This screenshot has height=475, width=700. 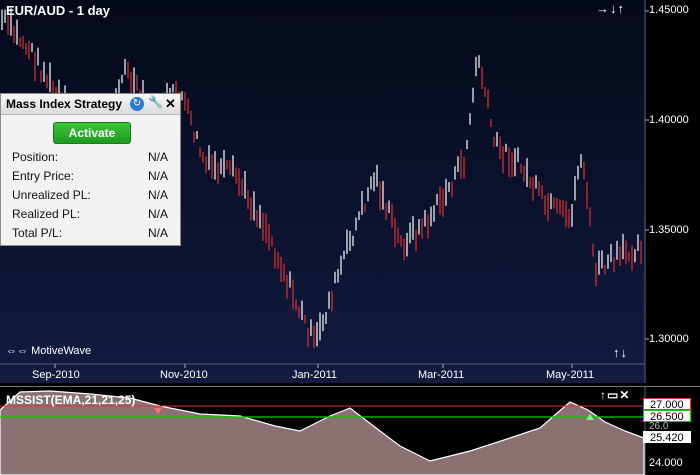 What do you see at coordinates (137, 104) in the screenshot?
I see `refresh-icon: ↻` at bounding box center [137, 104].